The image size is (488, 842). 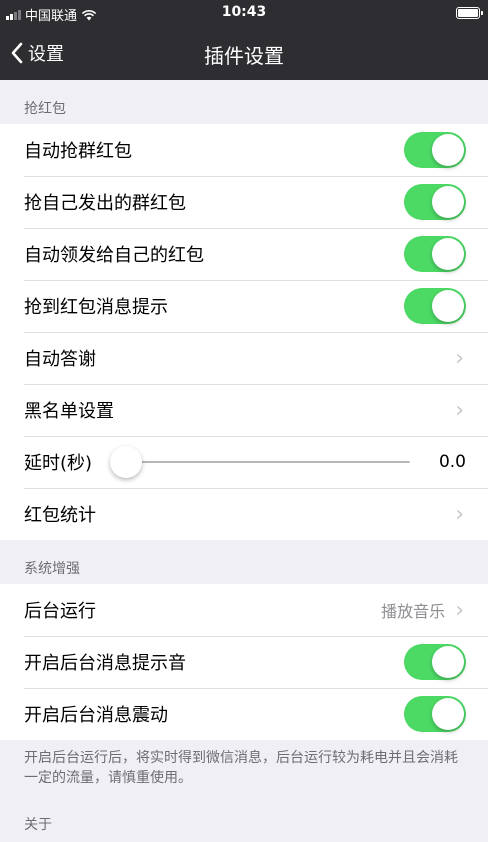 I want to click on row-label: 自动抢群红包, so click(x=78, y=151).